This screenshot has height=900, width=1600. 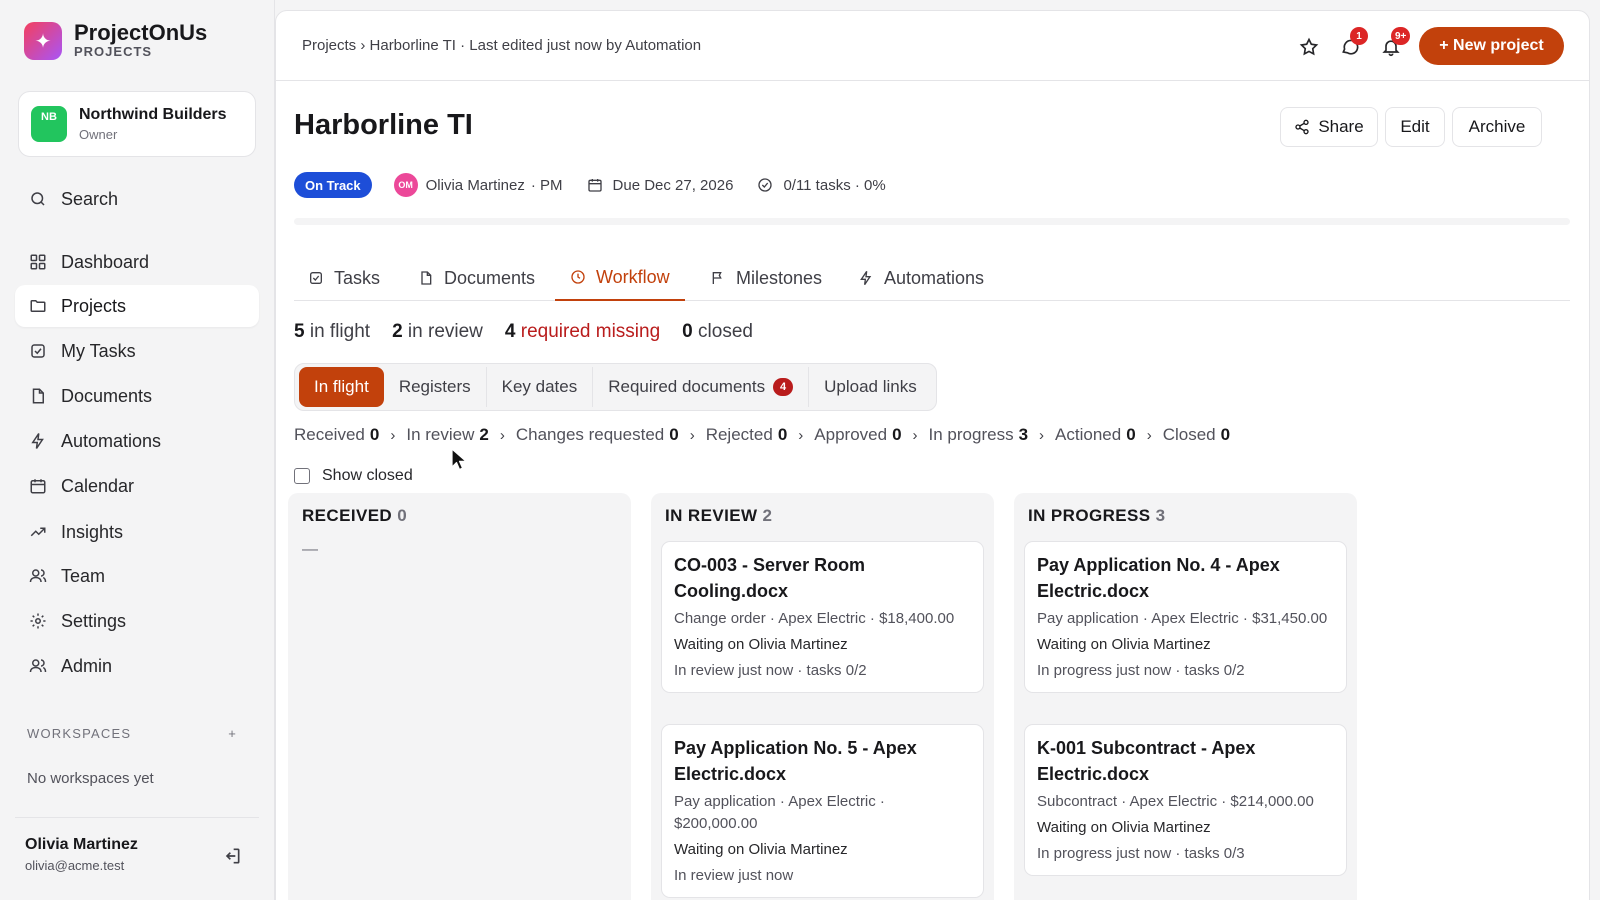 I want to click on sidebar-item-label: Automations, so click(x=111, y=440).